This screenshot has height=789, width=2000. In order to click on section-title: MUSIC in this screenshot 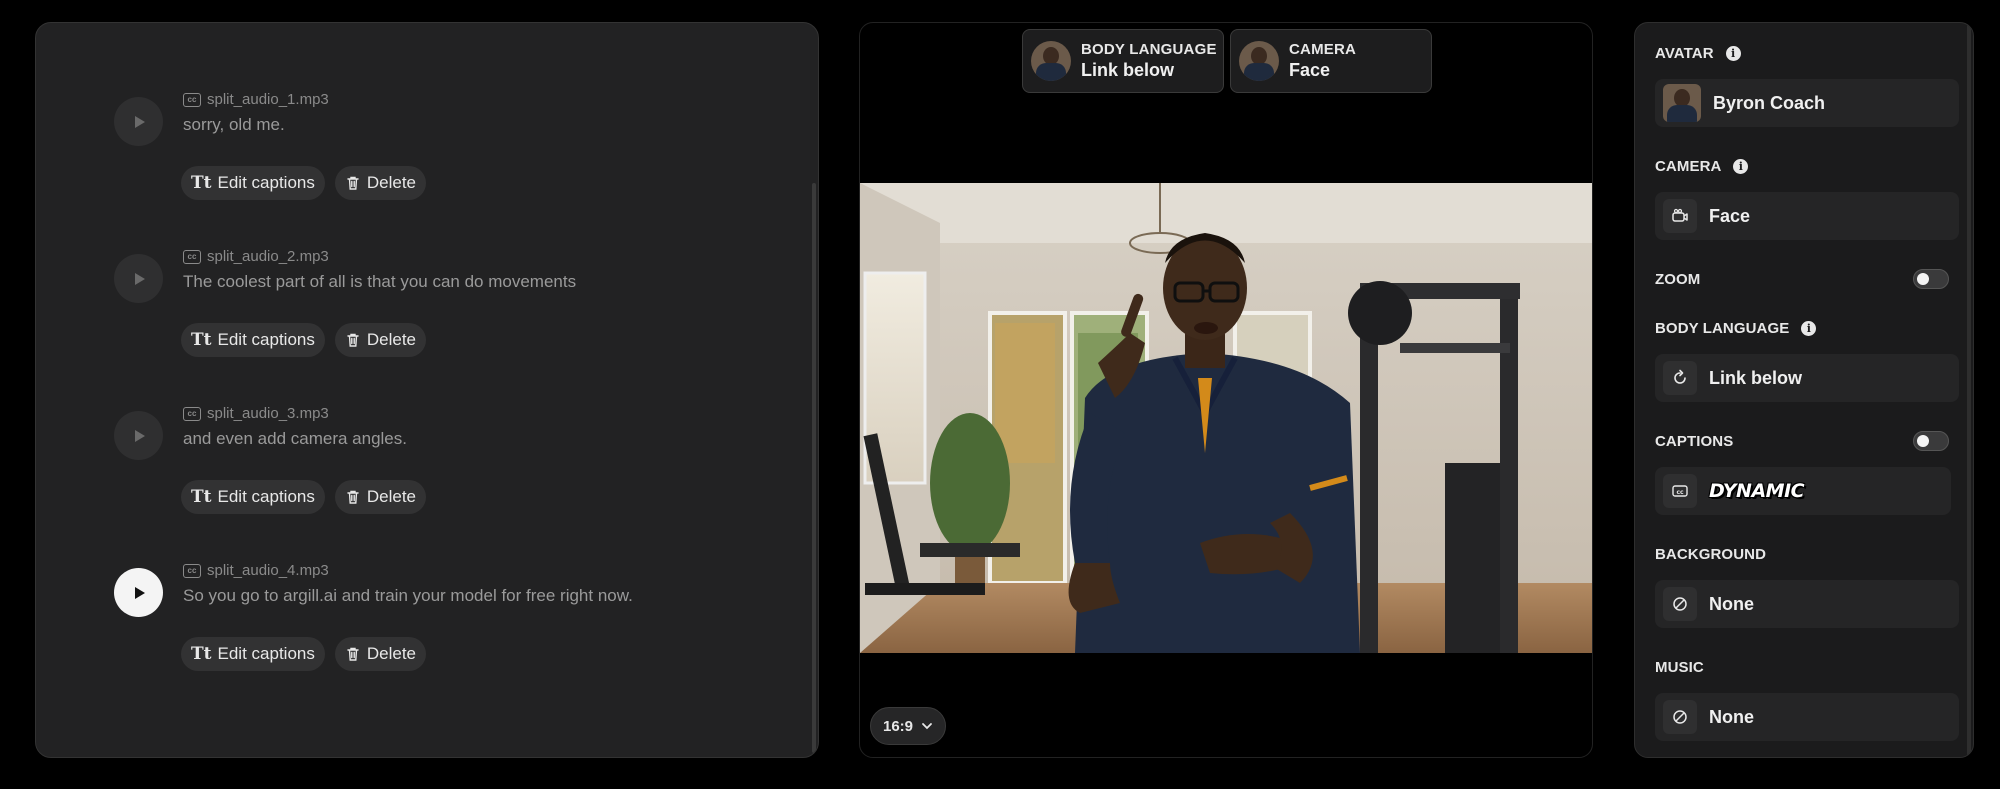, I will do `click(1679, 667)`.